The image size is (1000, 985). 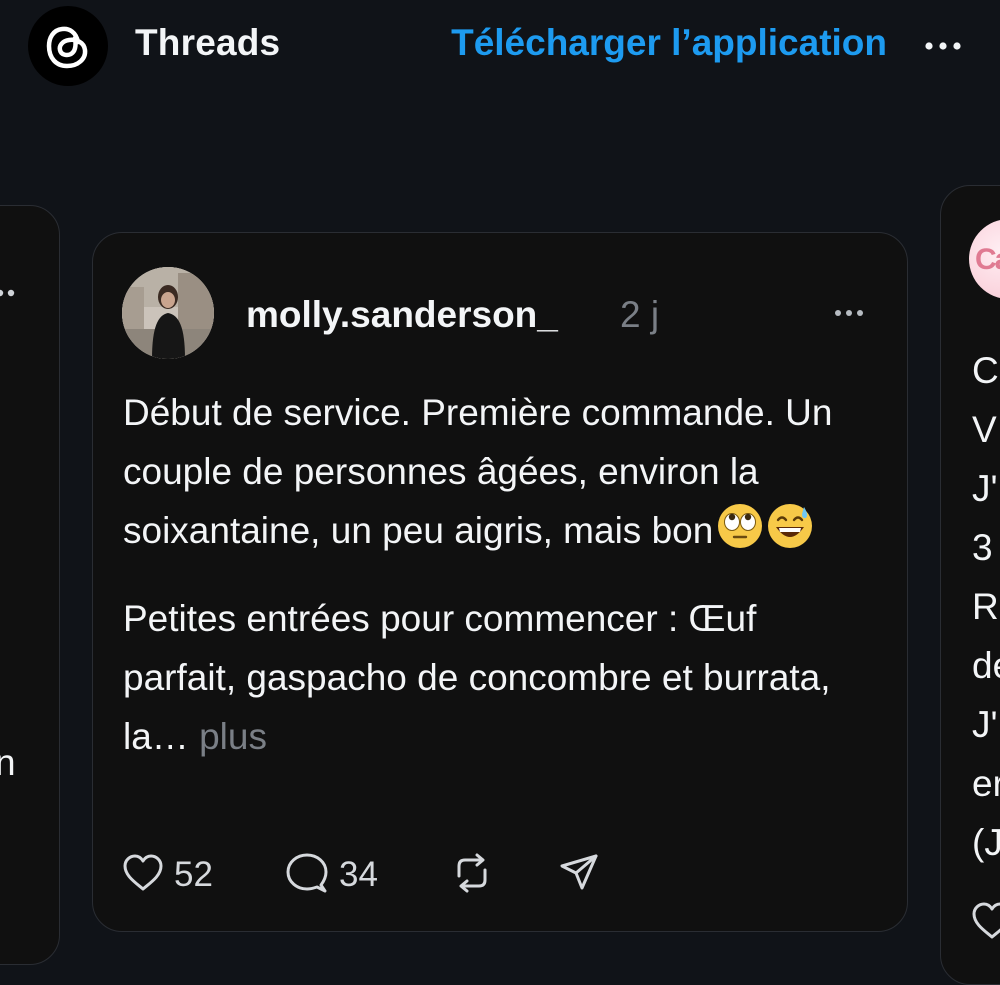 What do you see at coordinates (640, 314) in the screenshot?
I see `post-timestamp: 2 j` at bounding box center [640, 314].